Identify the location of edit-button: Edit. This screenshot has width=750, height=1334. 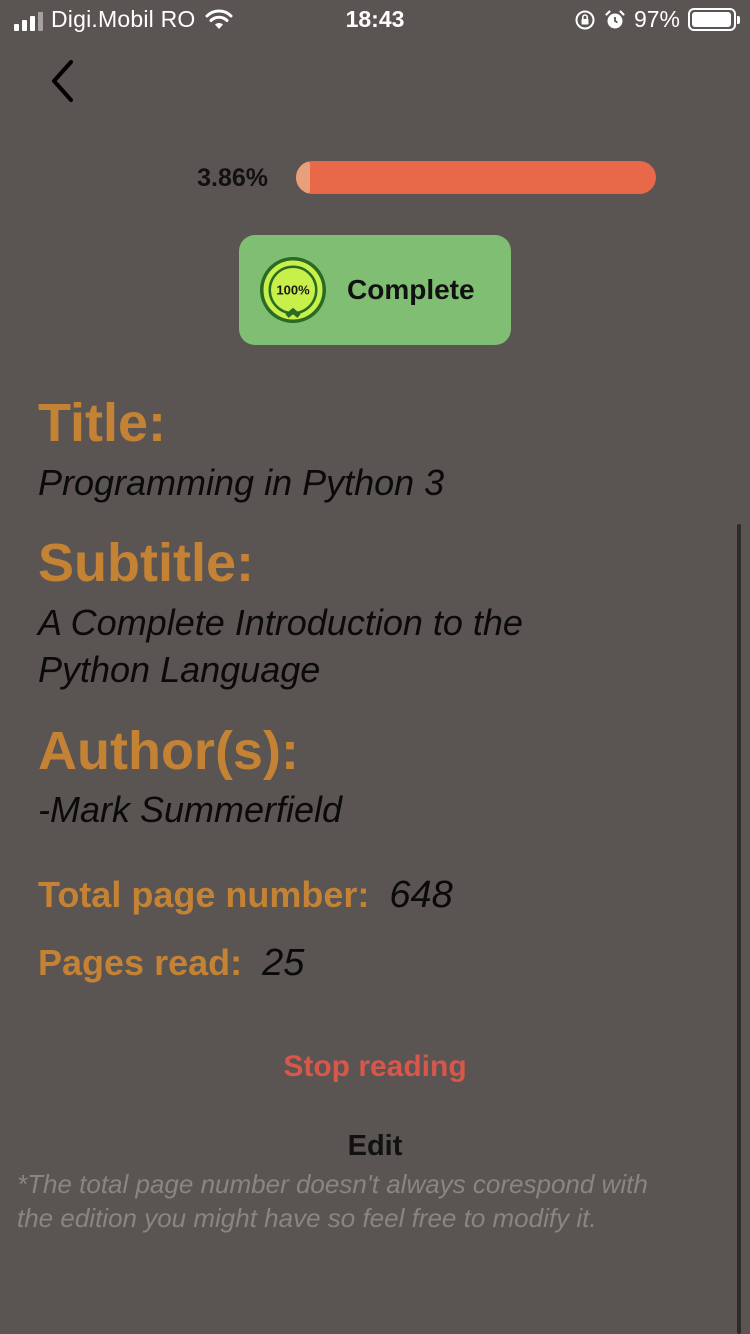
(375, 1146).